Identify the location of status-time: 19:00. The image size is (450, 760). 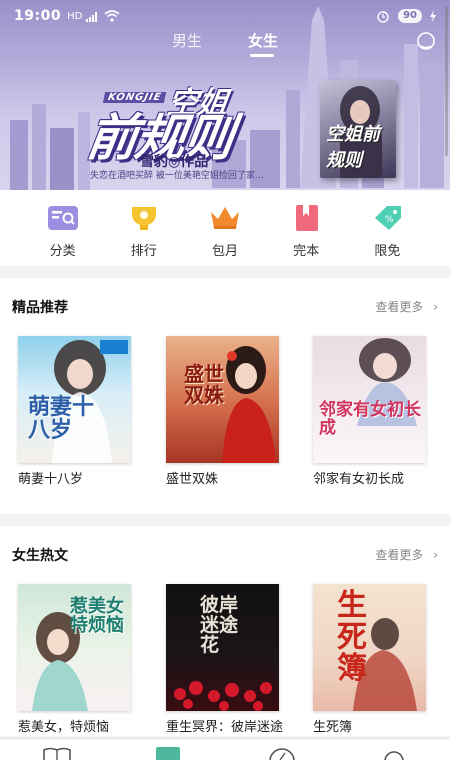
(38, 16).